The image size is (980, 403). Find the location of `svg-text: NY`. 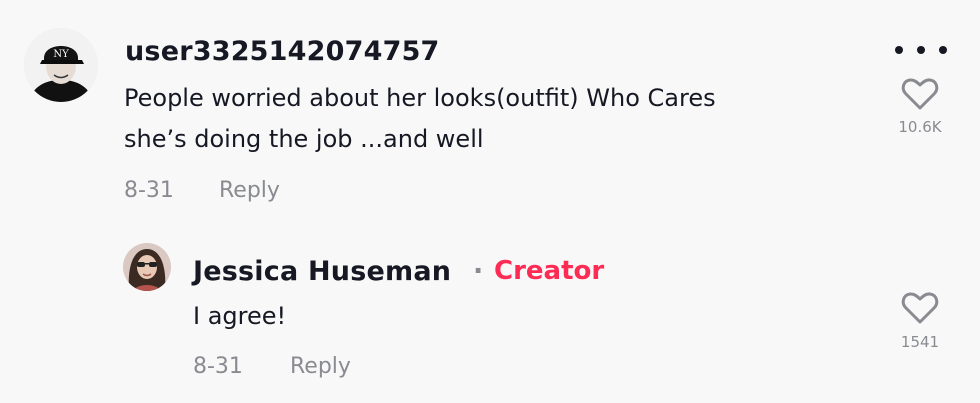

svg-text: NY is located at coordinates (61, 54).